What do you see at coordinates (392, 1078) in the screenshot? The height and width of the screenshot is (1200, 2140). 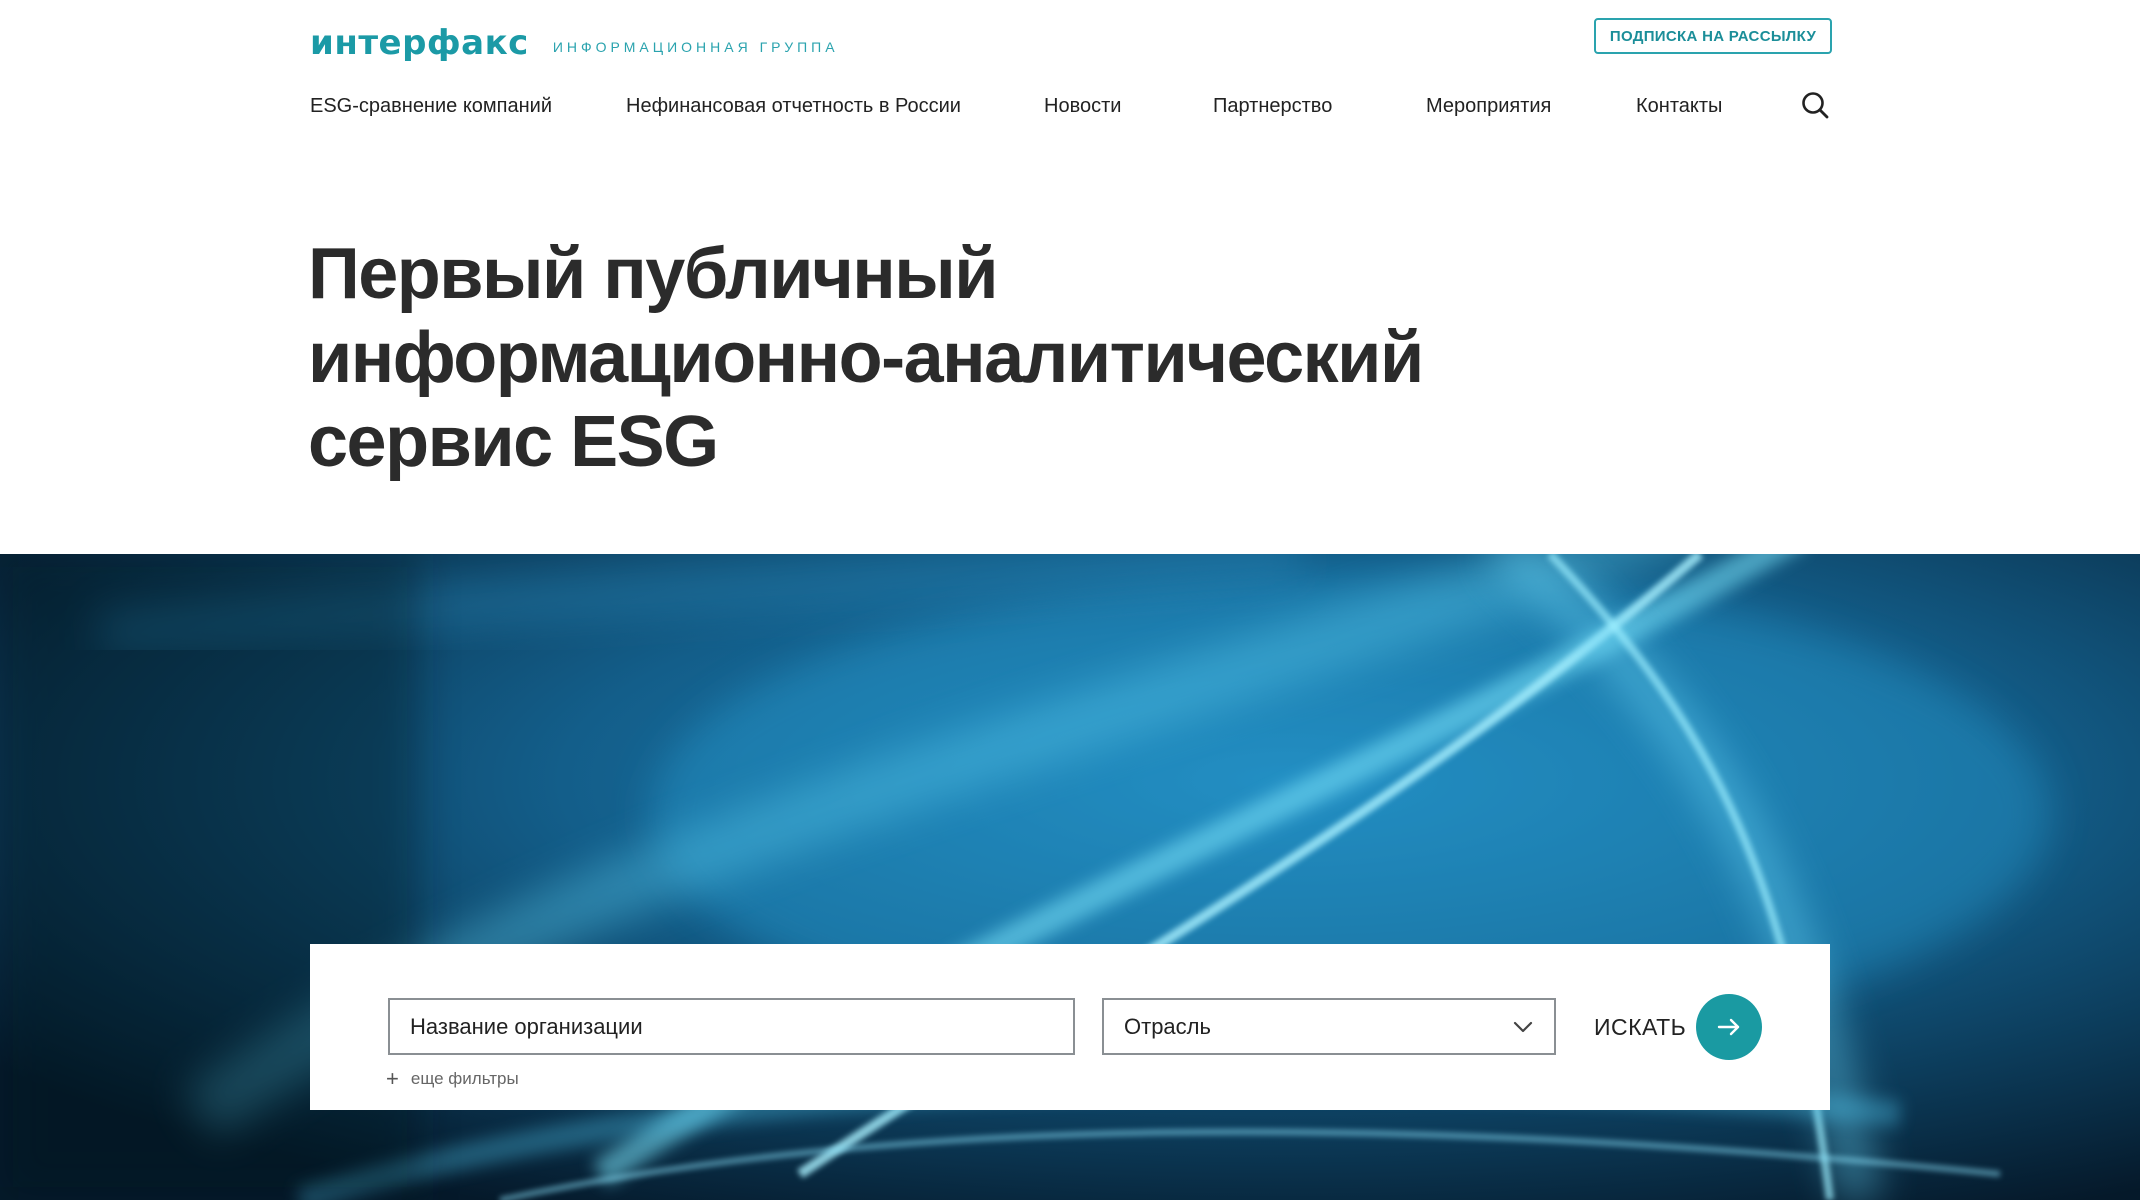 I see `plus-icon: +` at bounding box center [392, 1078].